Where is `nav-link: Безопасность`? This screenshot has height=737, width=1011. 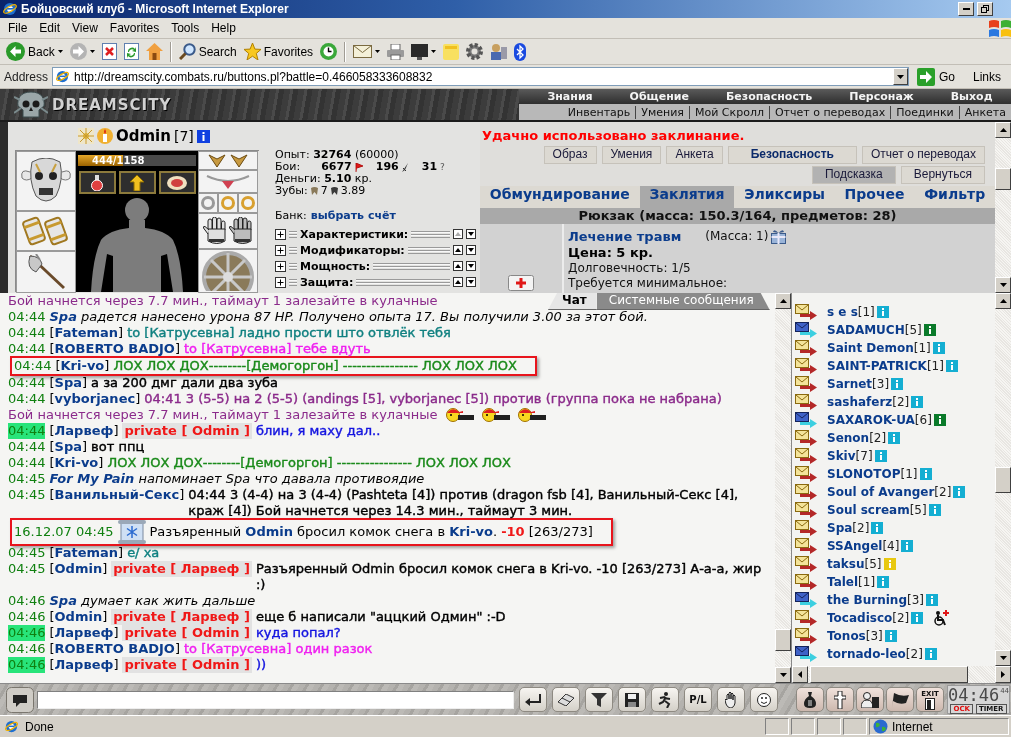 nav-link: Безопасность is located at coordinates (769, 96).